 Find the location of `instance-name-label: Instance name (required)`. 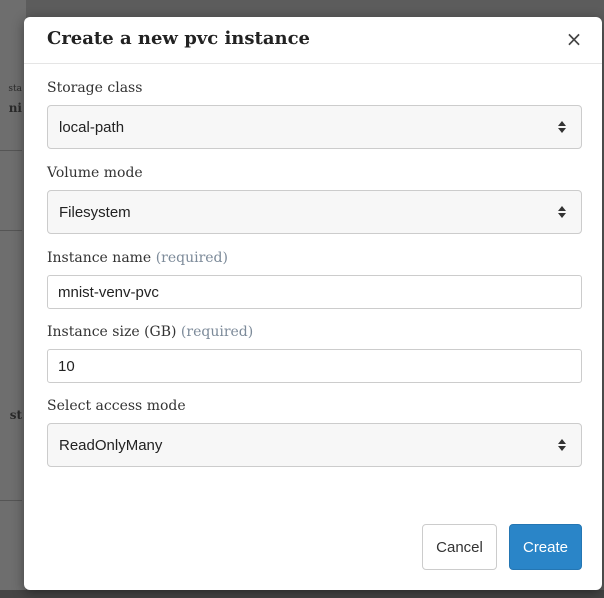

instance-name-label: Instance name (required) is located at coordinates (314, 258).